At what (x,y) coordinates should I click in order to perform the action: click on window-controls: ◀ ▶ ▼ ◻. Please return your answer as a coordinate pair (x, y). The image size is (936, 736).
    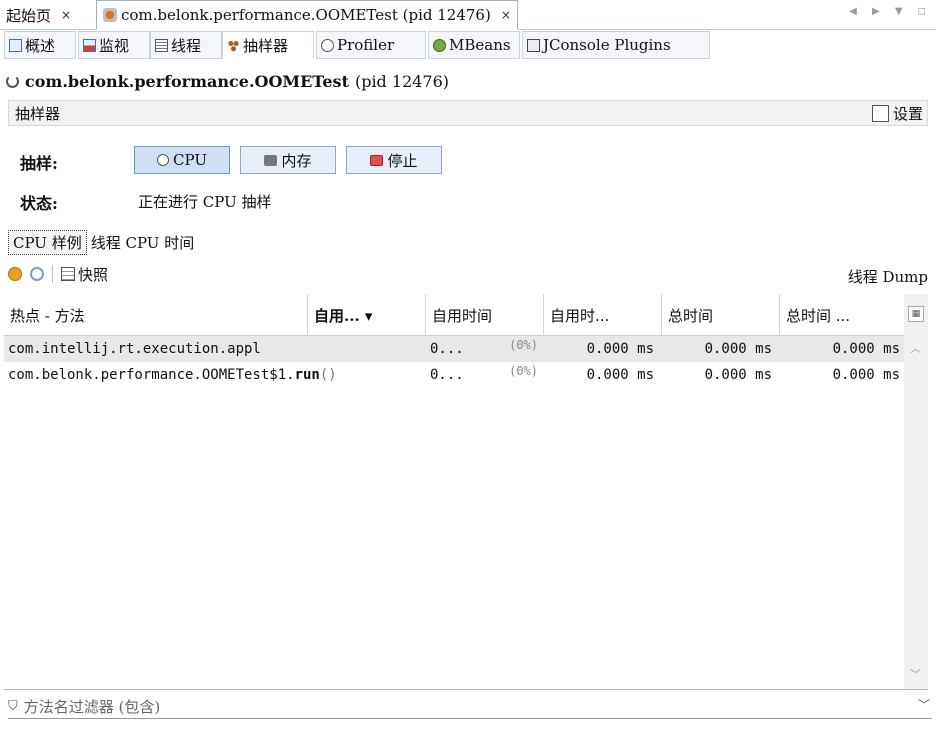
    Looking at the image, I should click on (890, 11).